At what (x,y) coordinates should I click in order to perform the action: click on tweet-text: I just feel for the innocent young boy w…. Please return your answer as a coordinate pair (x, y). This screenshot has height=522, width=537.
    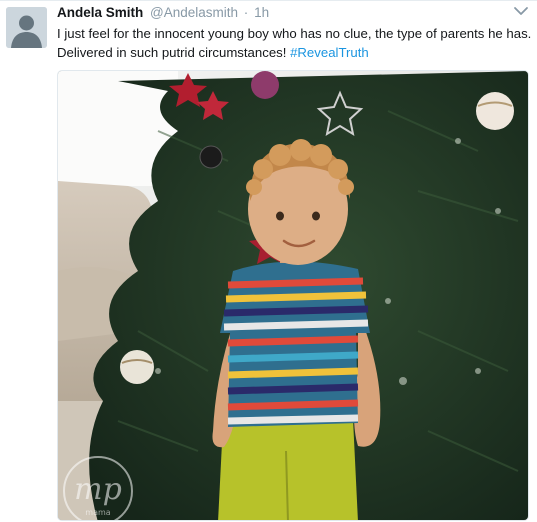
    Looking at the image, I should click on (294, 43).